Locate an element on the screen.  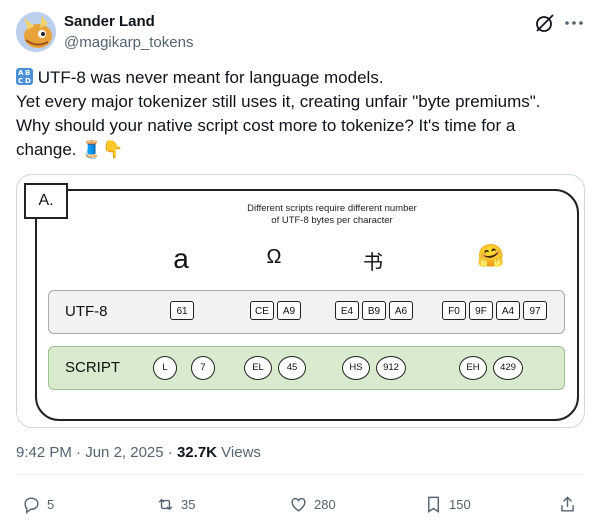
script-token: 912 is located at coordinates (391, 368).